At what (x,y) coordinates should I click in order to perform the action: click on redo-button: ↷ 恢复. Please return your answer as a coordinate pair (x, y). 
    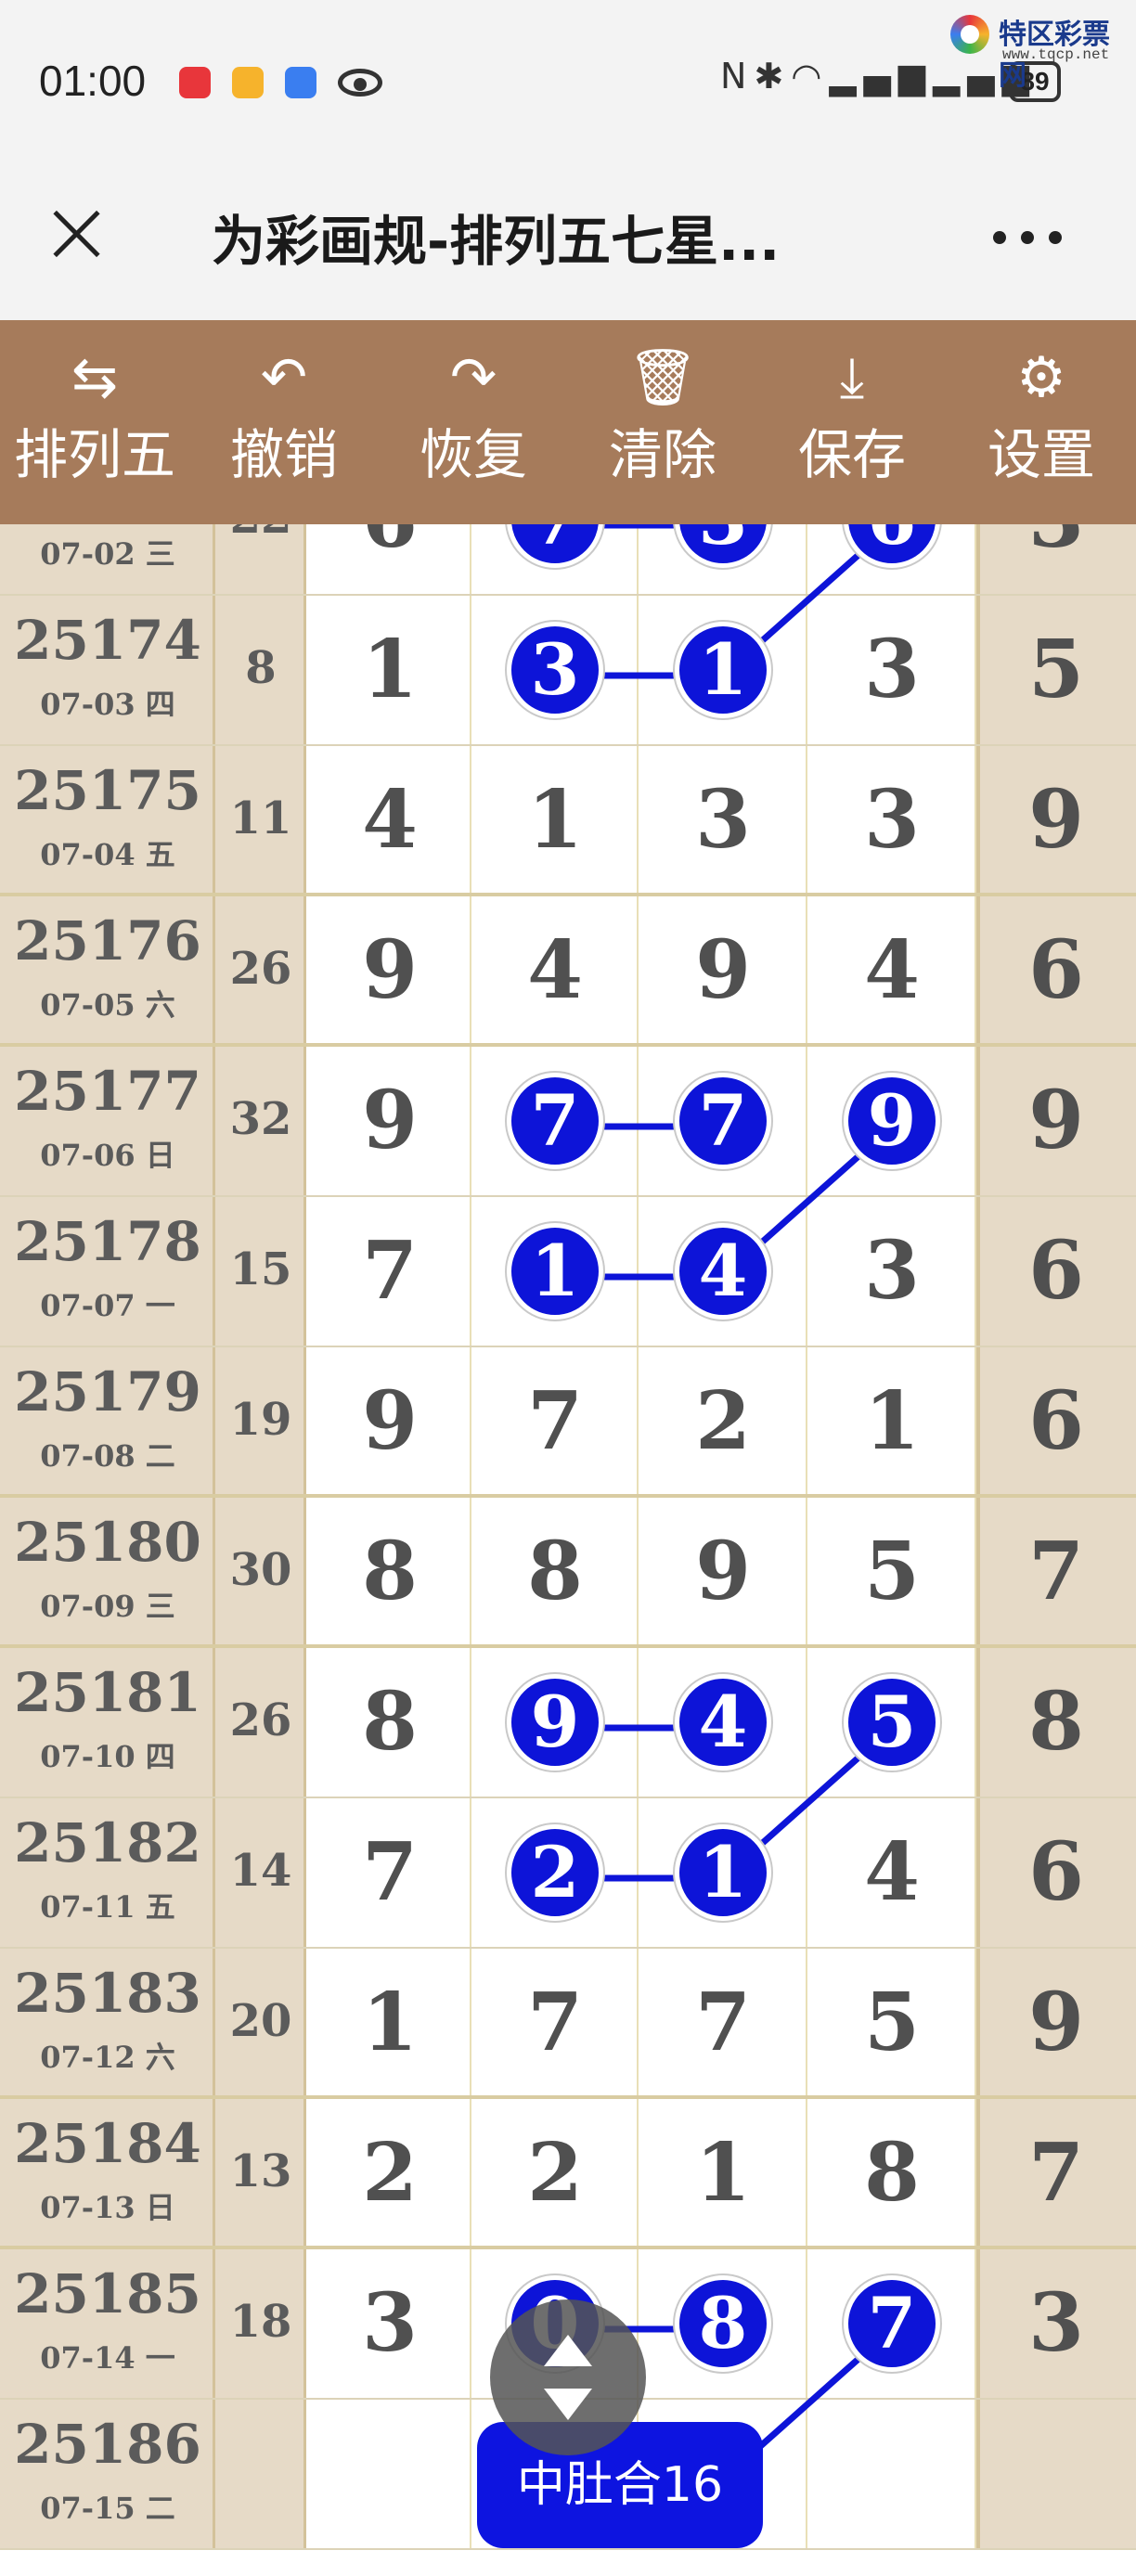
    Looking at the image, I should click on (473, 422).